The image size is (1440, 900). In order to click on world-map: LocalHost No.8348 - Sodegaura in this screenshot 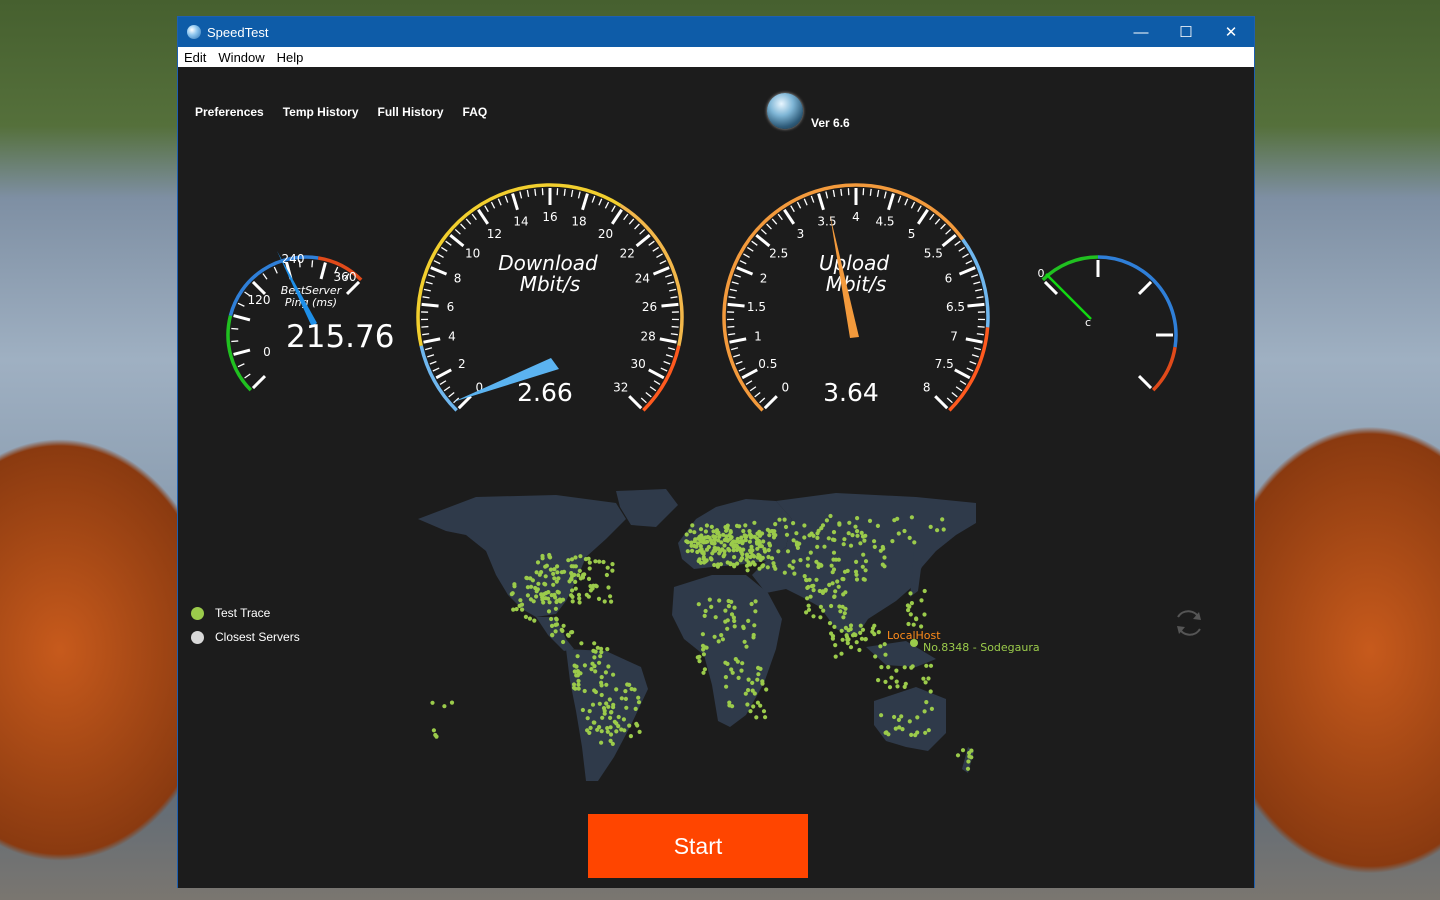, I will do `click(736, 639)`.